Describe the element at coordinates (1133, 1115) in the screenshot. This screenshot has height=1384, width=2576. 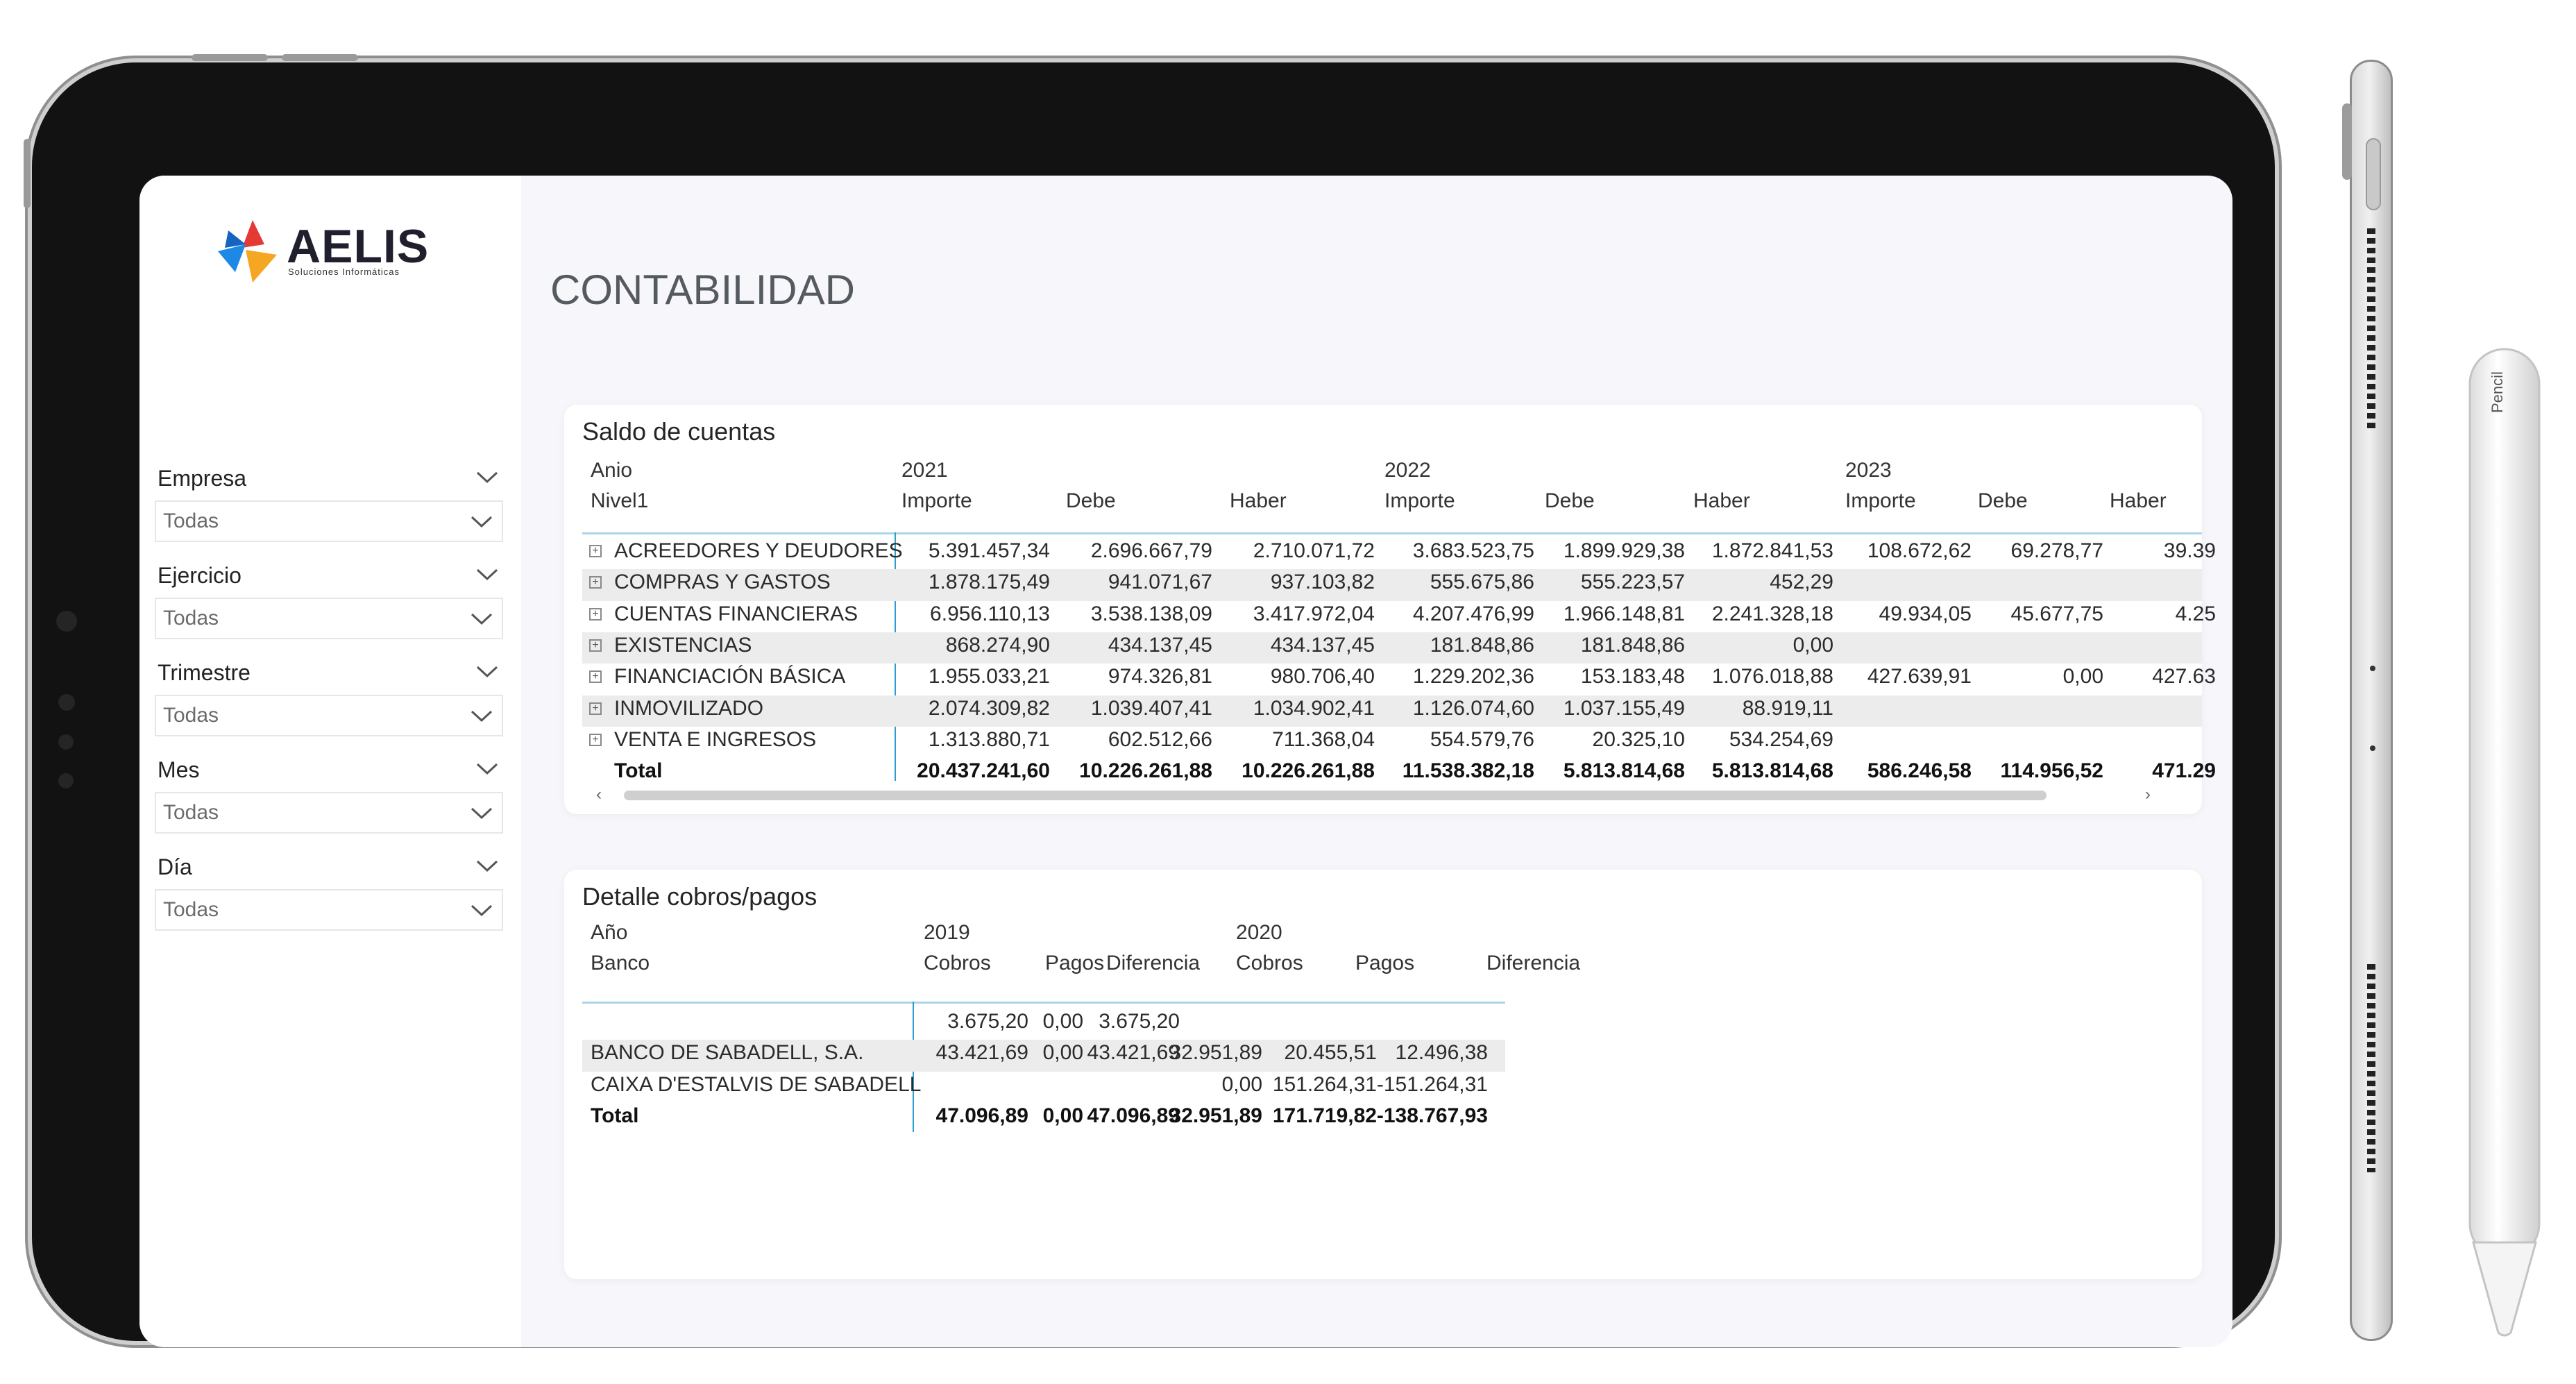
I see `detalle-total-cell: 47.096,89` at that location.